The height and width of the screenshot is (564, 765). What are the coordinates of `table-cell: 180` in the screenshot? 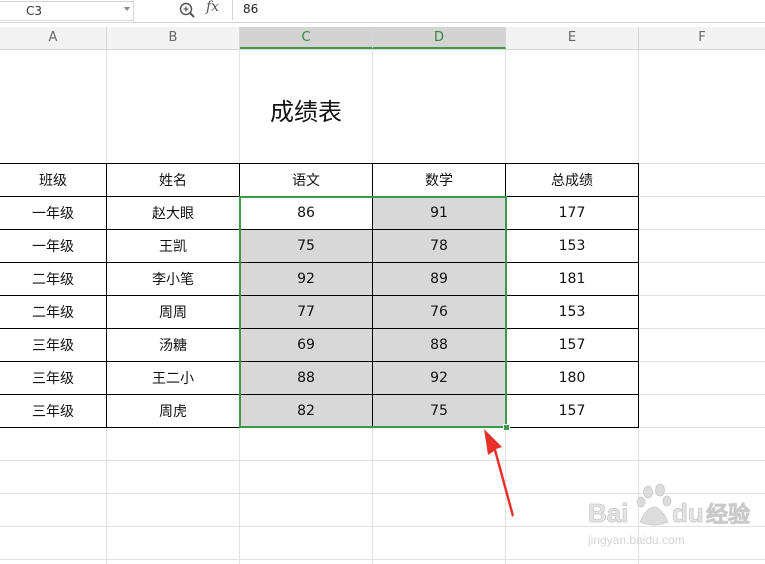 It's located at (572, 378).